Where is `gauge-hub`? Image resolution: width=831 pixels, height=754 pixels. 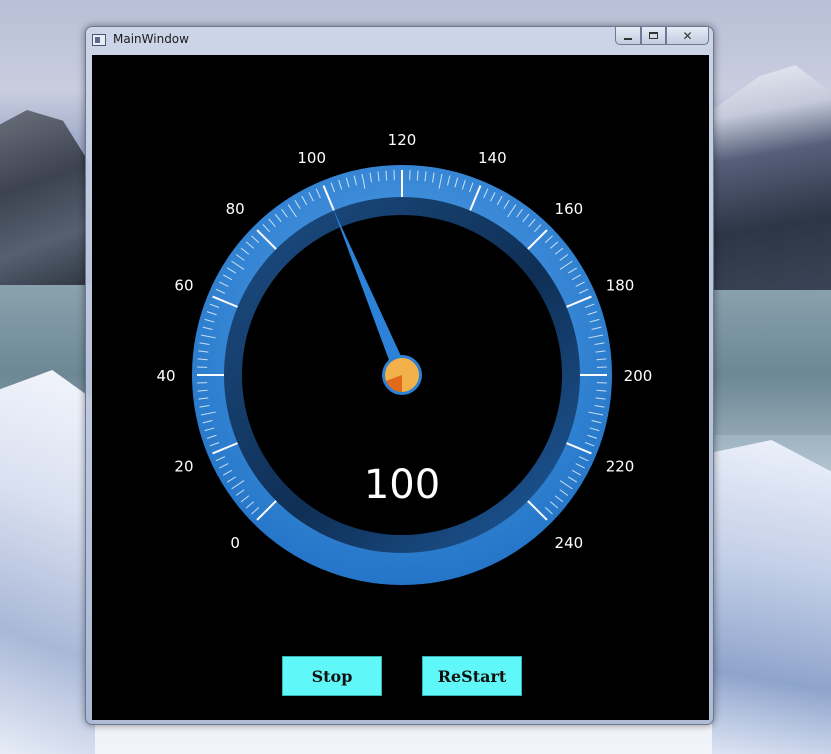
gauge-hub is located at coordinates (402, 375).